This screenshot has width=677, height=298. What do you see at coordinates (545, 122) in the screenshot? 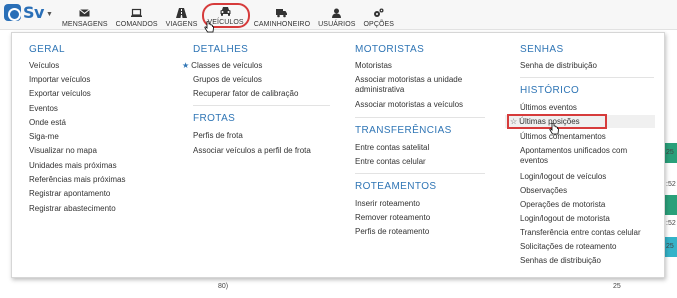
I see `menu-item-ultimas-posicoes: ☆ Últimas posições` at bounding box center [545, 122].